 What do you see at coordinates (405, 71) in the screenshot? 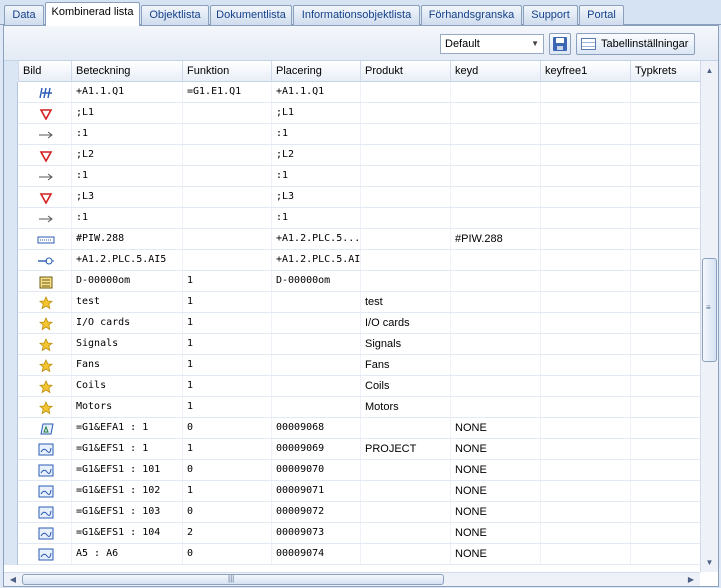
I see `column-header-produkt: Produkt` at bounding box center [405, 71].